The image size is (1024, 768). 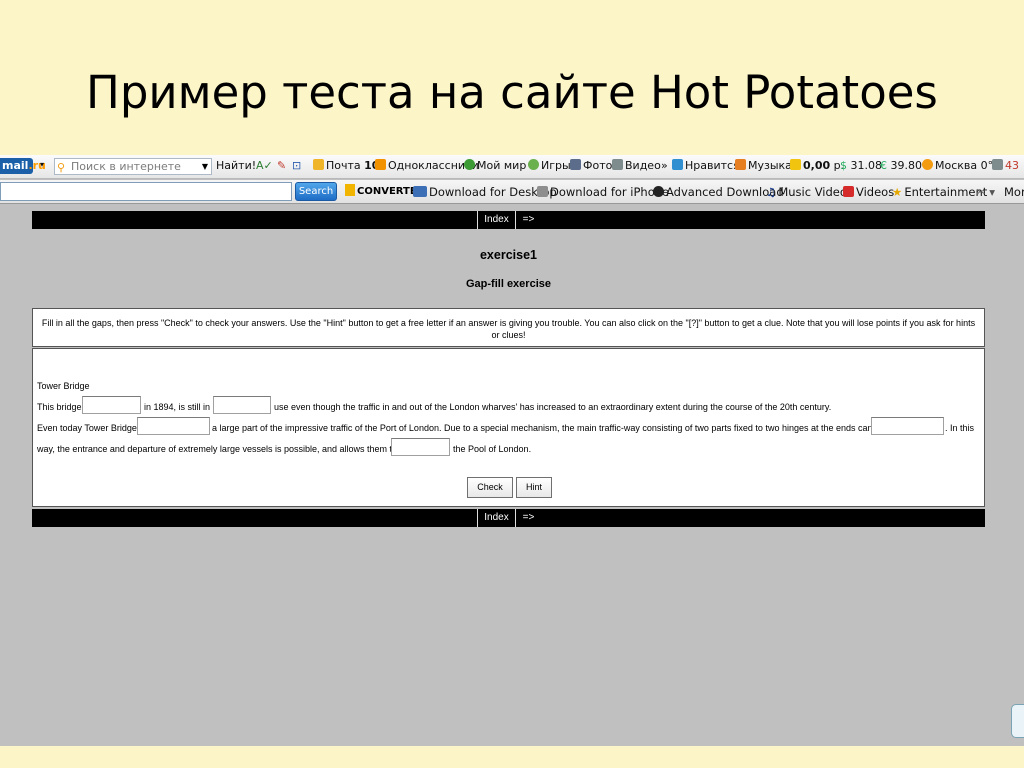 I want to click on toolbar-more-icon: », so click(x=664, y=165).